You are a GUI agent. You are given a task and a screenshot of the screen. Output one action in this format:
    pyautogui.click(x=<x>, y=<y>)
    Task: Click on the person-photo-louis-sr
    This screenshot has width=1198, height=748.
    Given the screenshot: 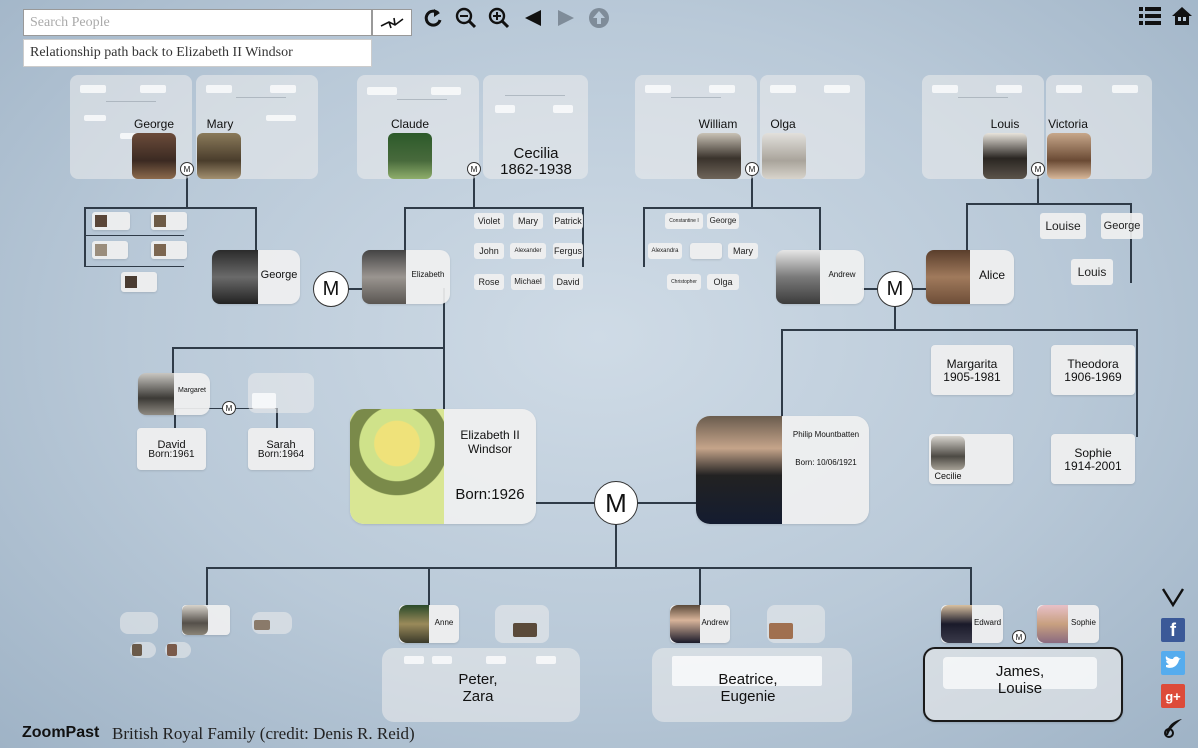 What is the action you would take?
    pyautogui.click(x=1005, y=156)
    